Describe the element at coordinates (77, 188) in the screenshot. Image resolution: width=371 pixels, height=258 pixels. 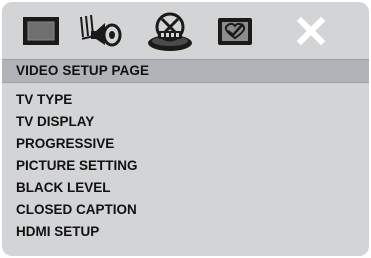
I see `menu-item-black-level: BLACK LEVEL` at that location.